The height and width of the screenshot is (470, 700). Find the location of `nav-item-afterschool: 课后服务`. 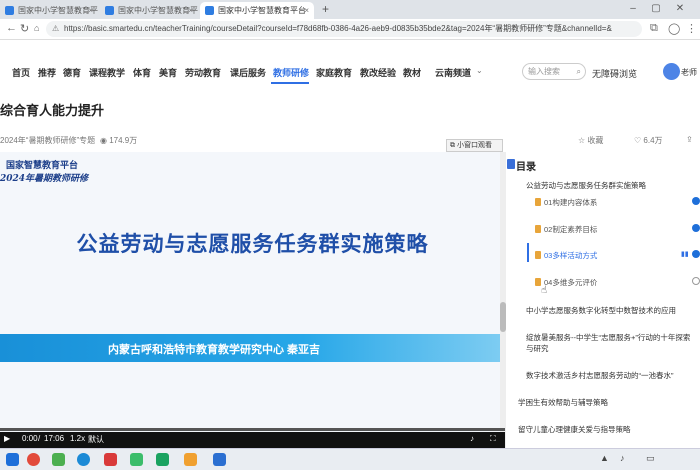

nav-item-afterschool: 课后服务 is located at coordinates (248, 72).